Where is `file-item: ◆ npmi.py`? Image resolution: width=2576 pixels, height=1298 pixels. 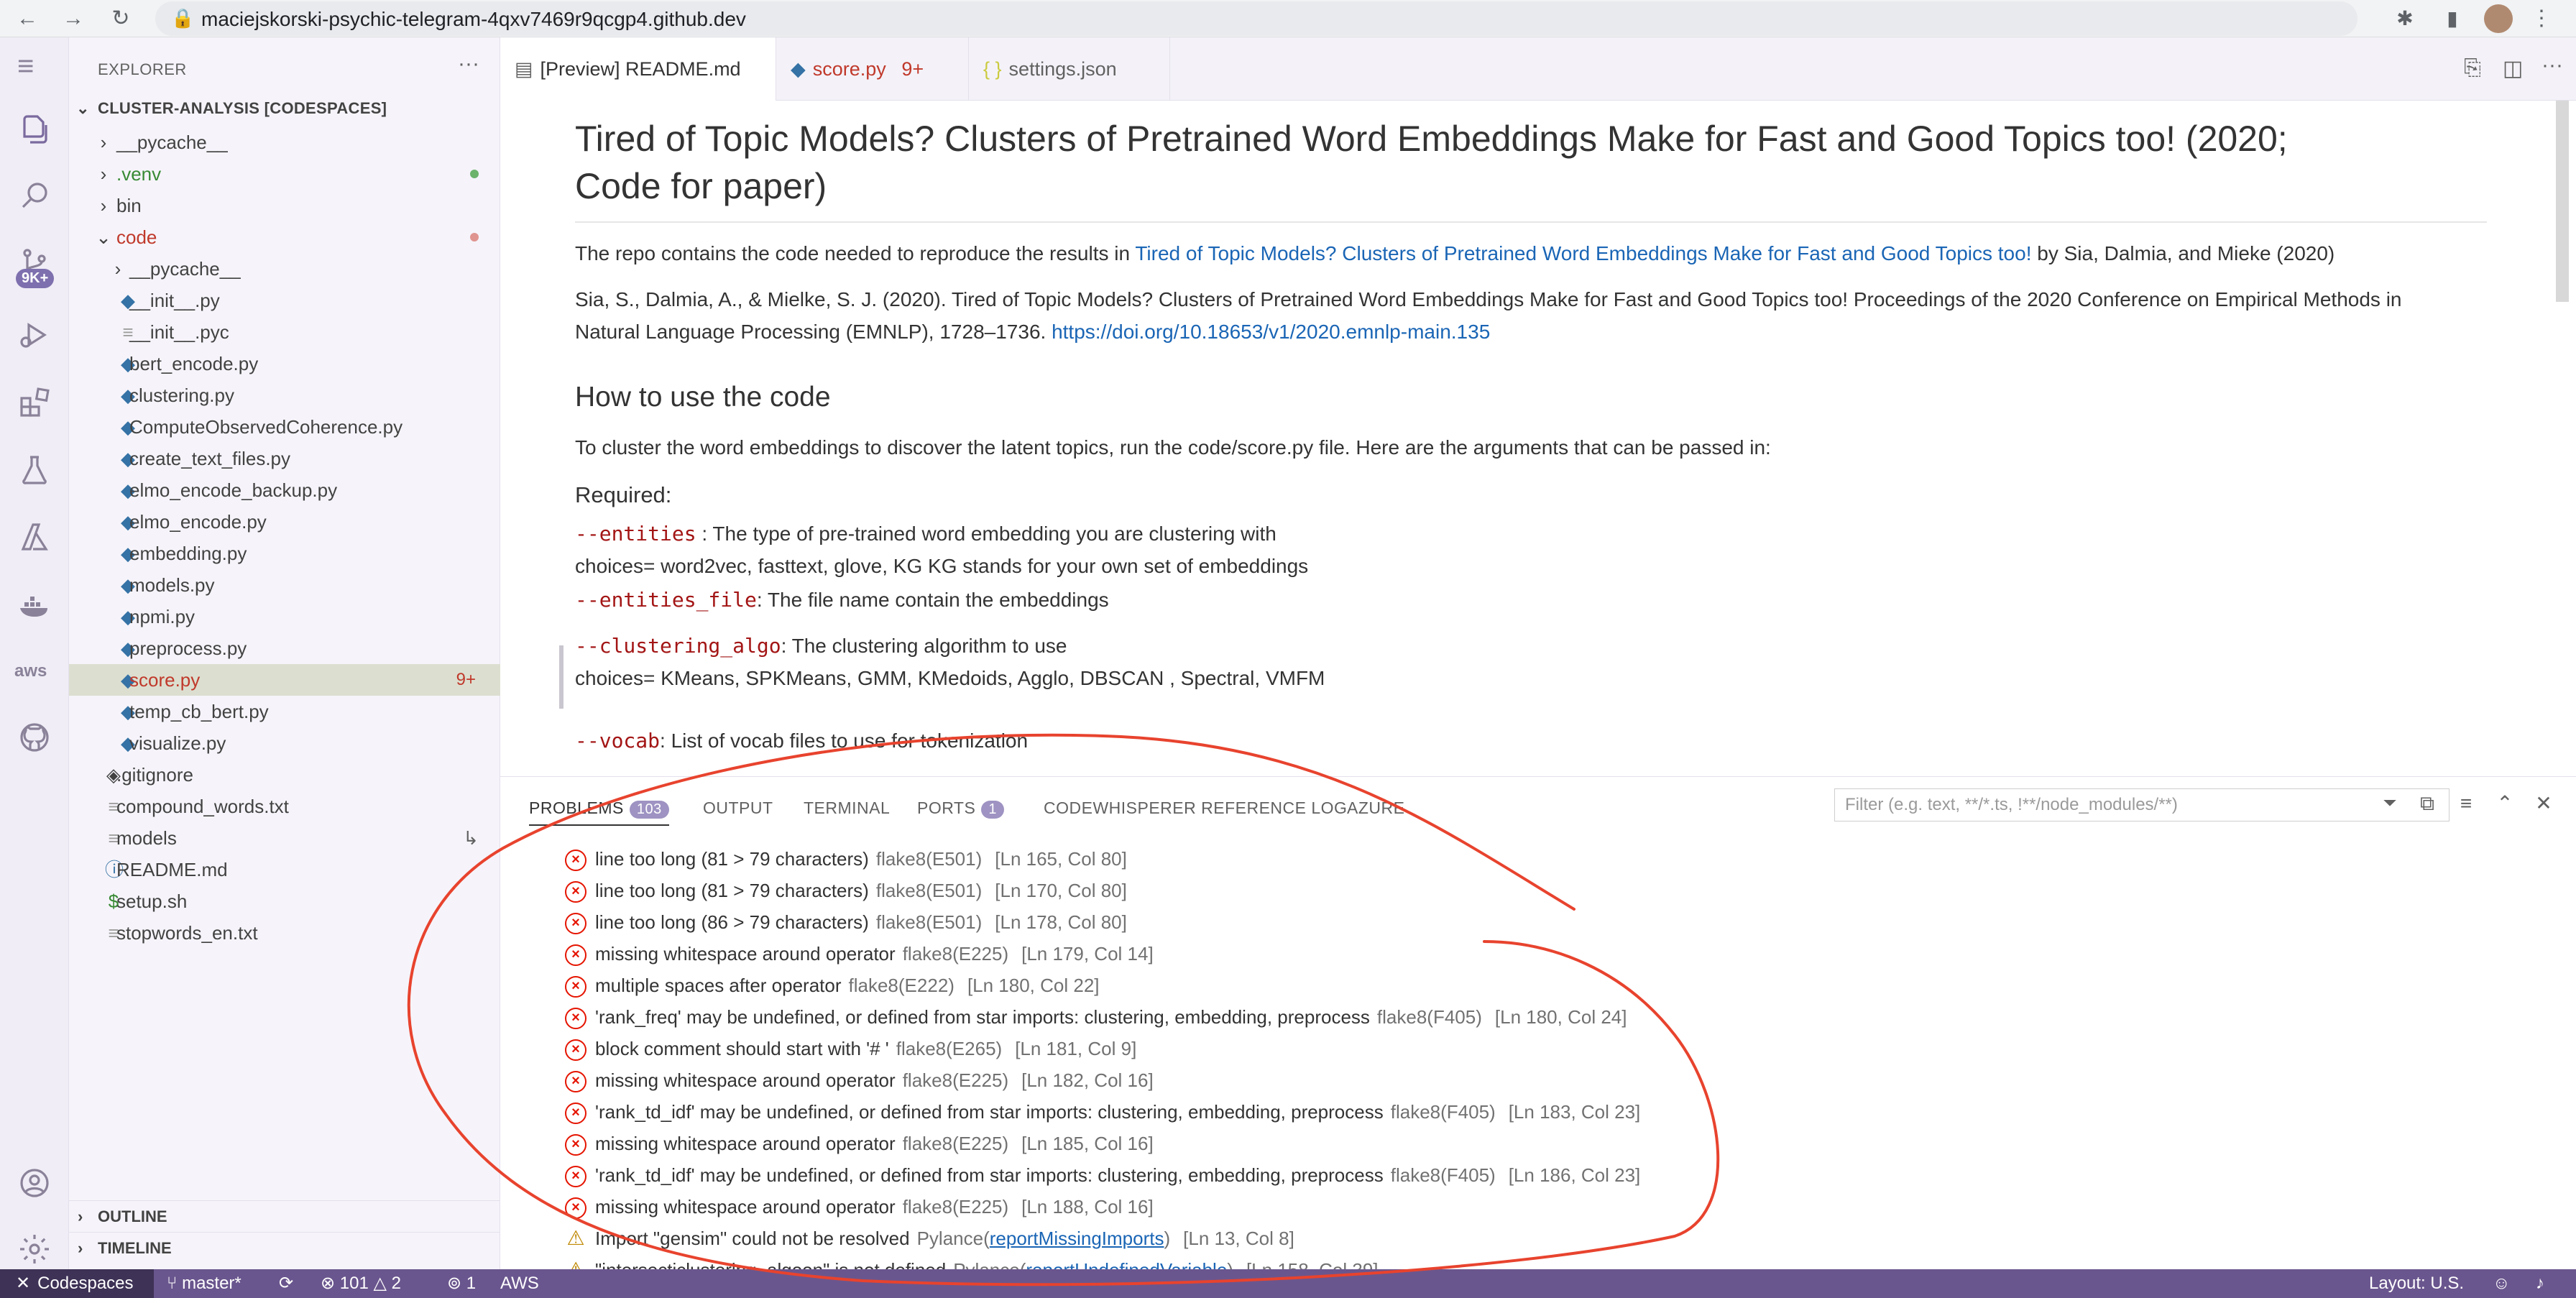
file-item: ◆ npmi.py is located at coordinates (284, 616).